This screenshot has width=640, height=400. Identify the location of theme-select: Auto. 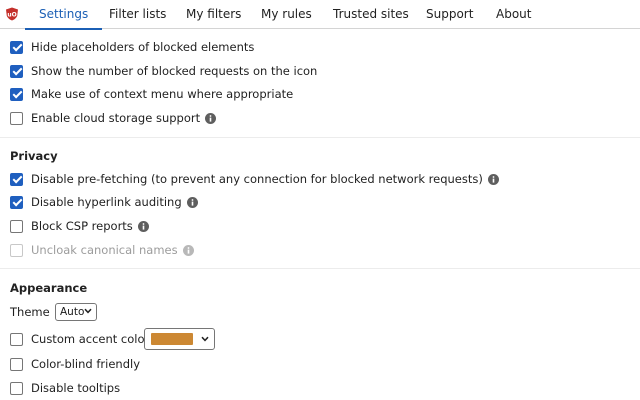
(76, 312).